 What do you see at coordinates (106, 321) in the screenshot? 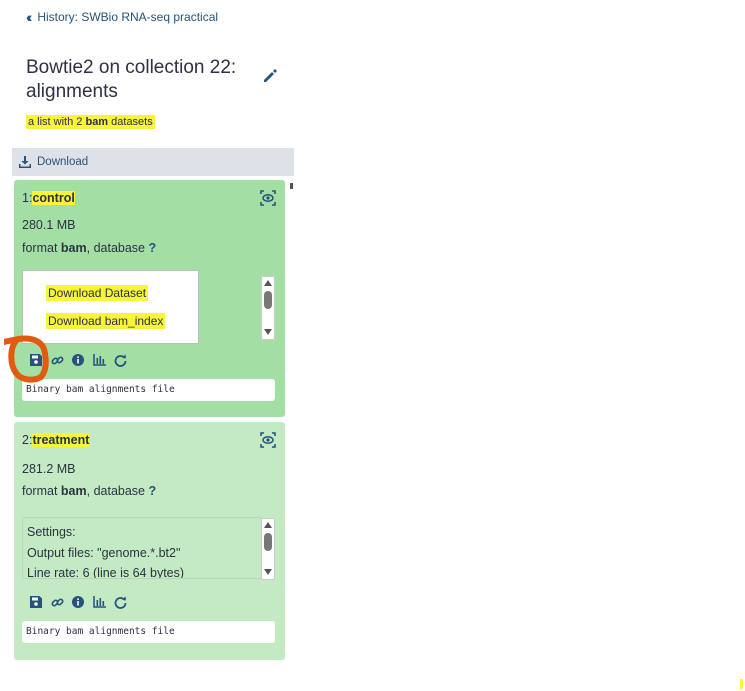
I see `download-bam-index-option: Download bam_index` at bounding box center [106, 321].